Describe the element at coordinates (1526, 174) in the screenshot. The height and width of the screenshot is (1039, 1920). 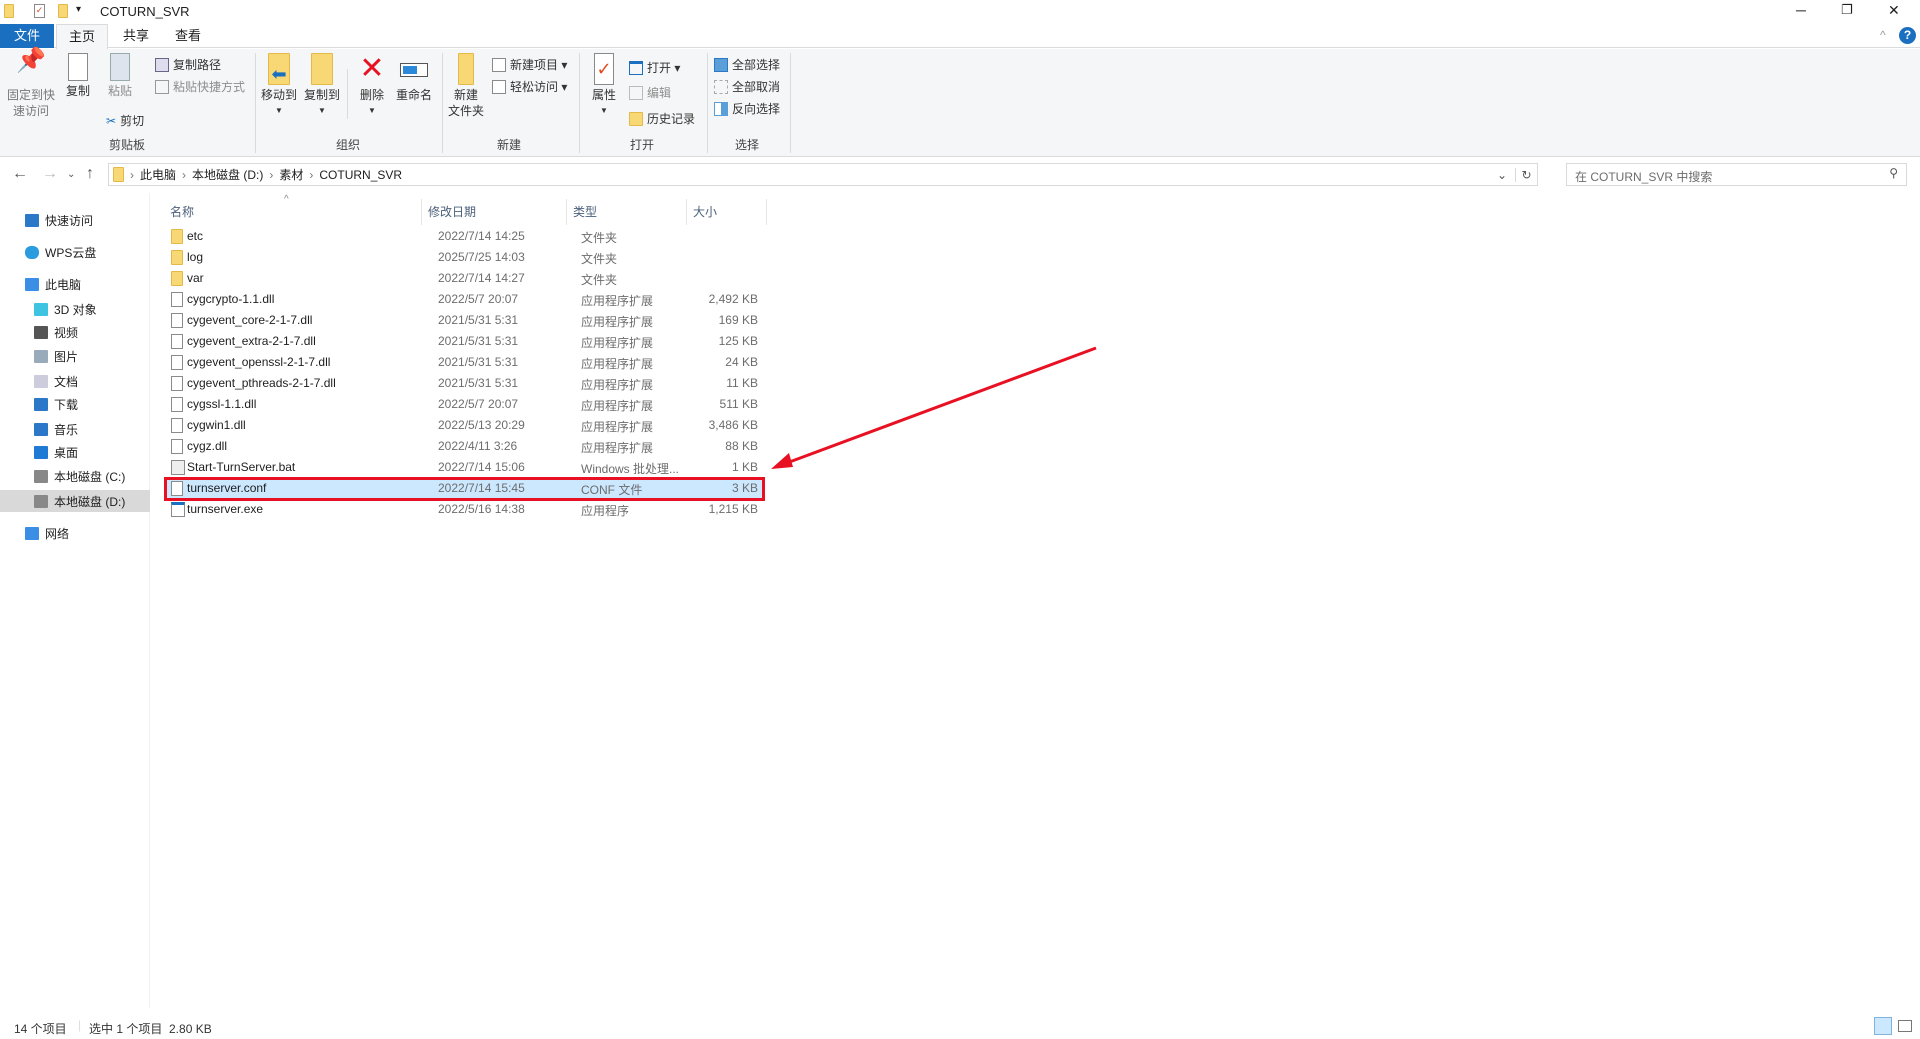
I see `refresh-icon: ↻` at that location.